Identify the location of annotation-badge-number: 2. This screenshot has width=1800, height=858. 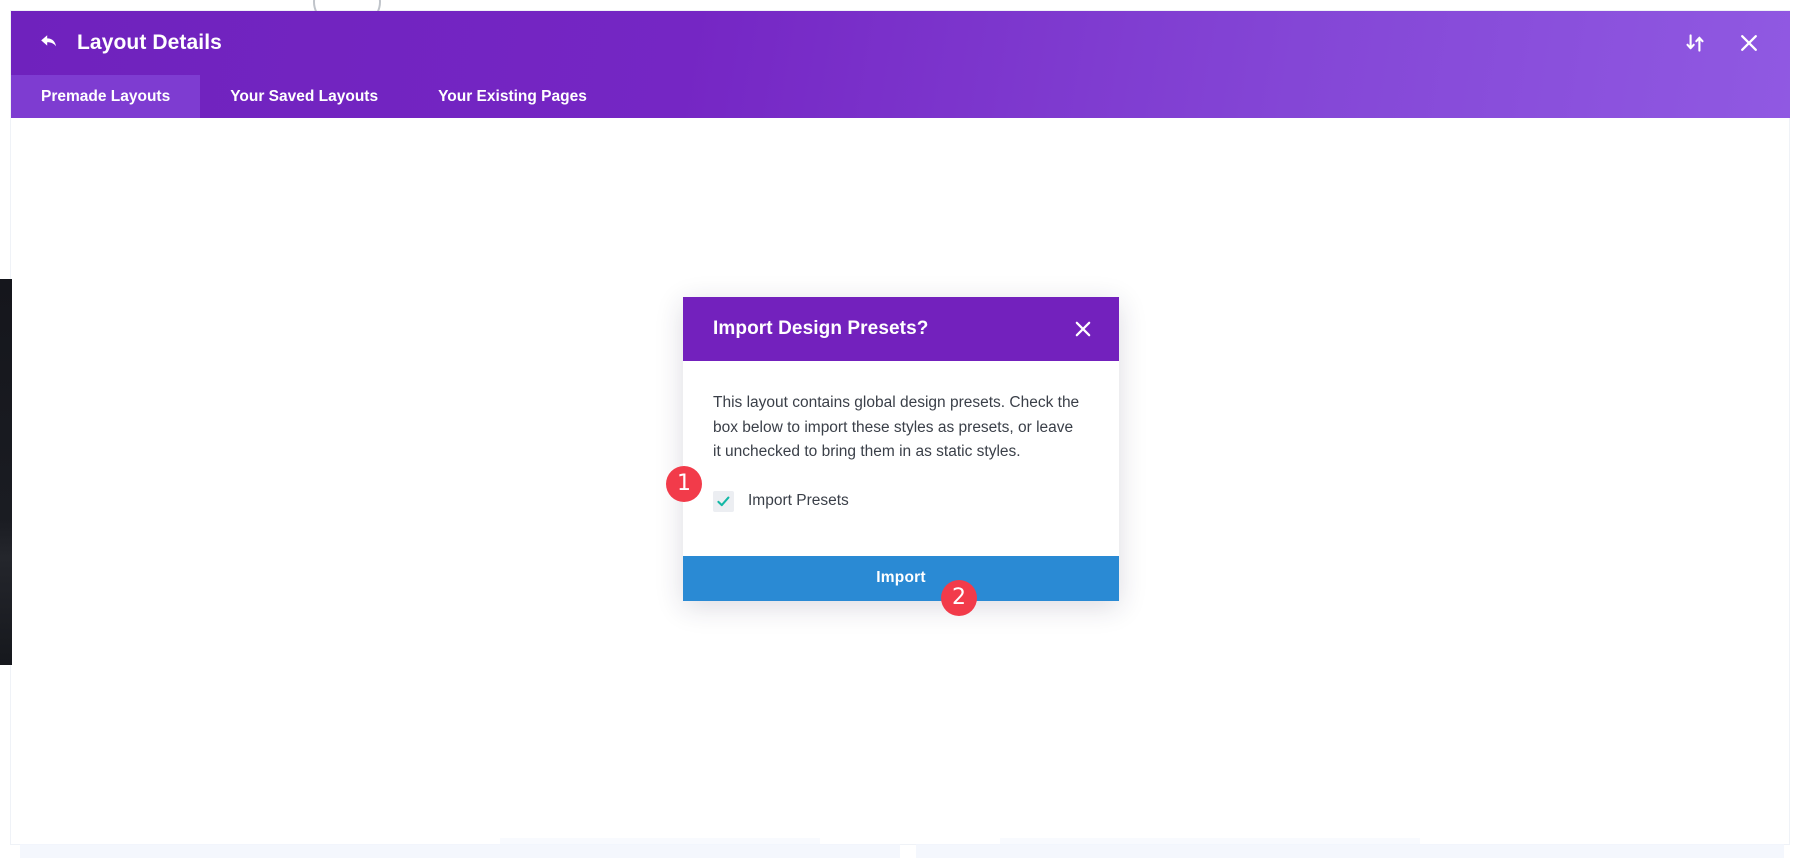
(959, 597).